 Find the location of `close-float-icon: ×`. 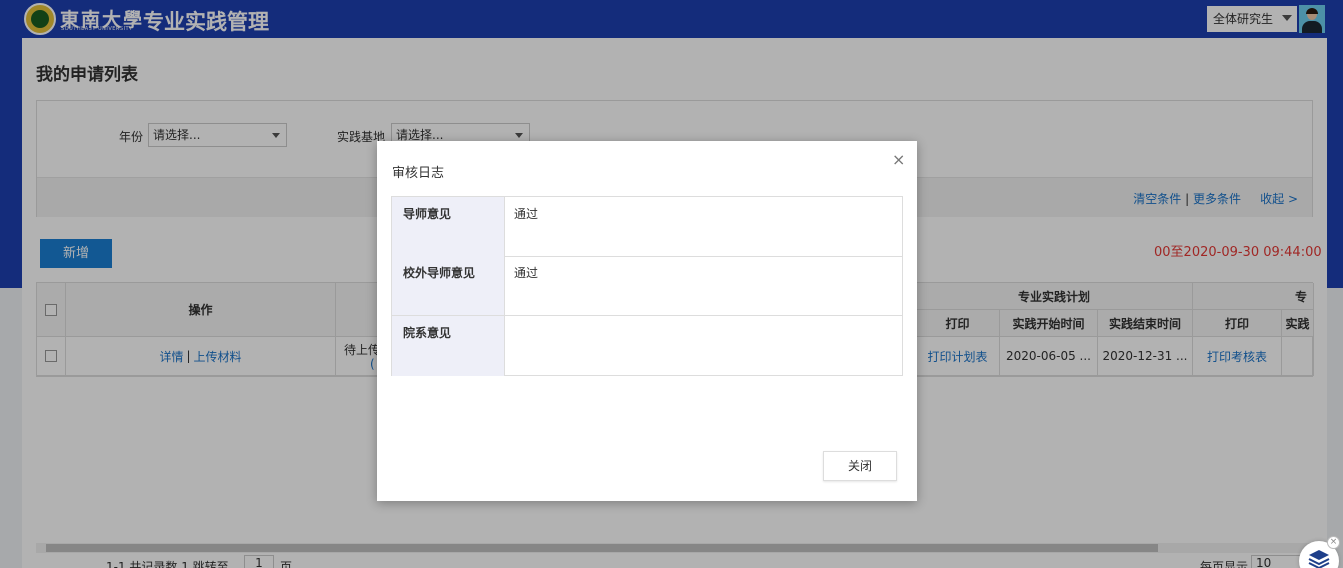

close-float-icon: × is located at coordinates (1333, 542).